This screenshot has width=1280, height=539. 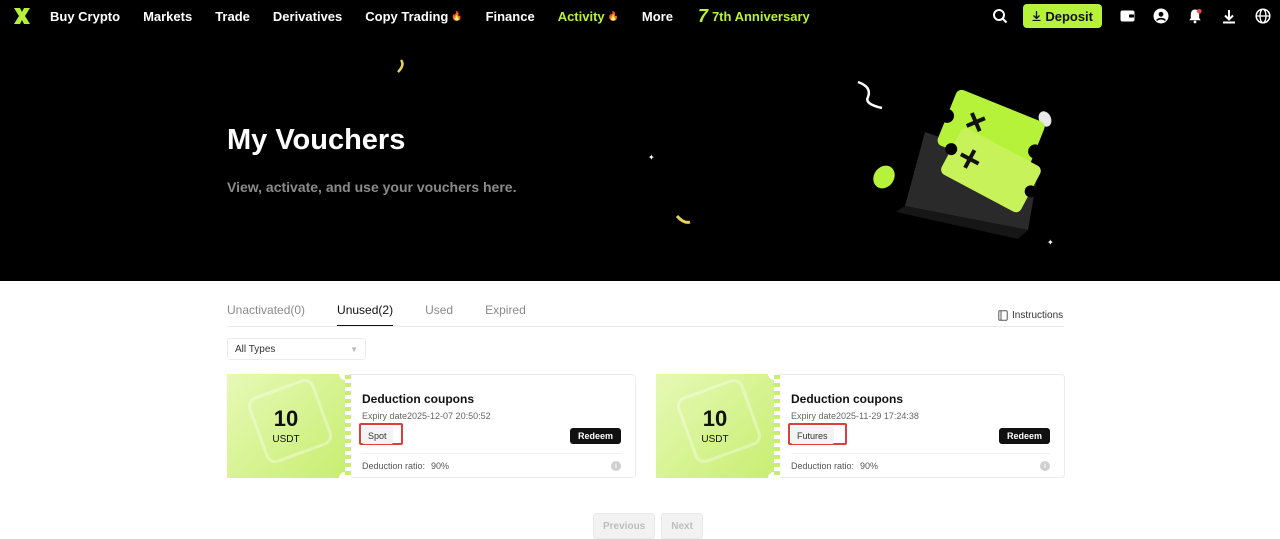 I want to click on globe-icon, so click(x=1263, y=16).